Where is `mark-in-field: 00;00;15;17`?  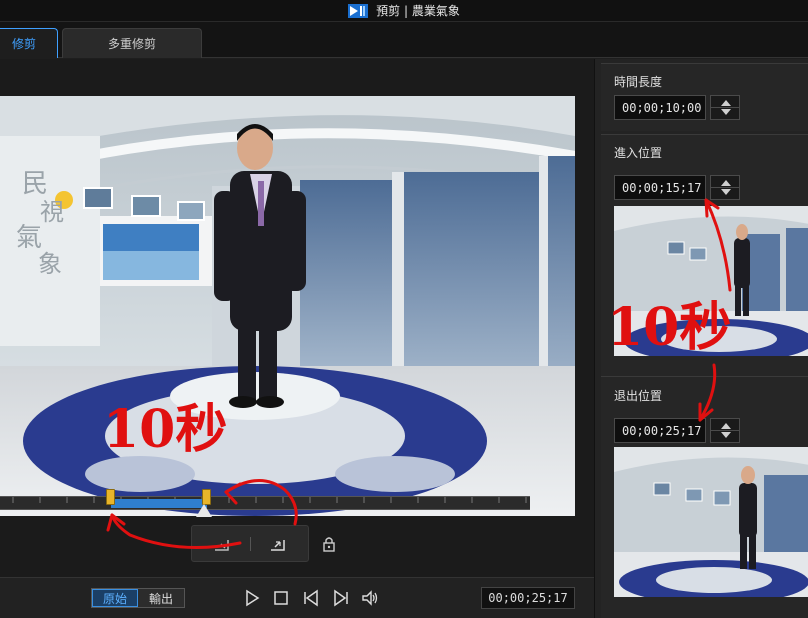 mark-in-field: 00;00;15;17 is located at coordinates (660, 187).